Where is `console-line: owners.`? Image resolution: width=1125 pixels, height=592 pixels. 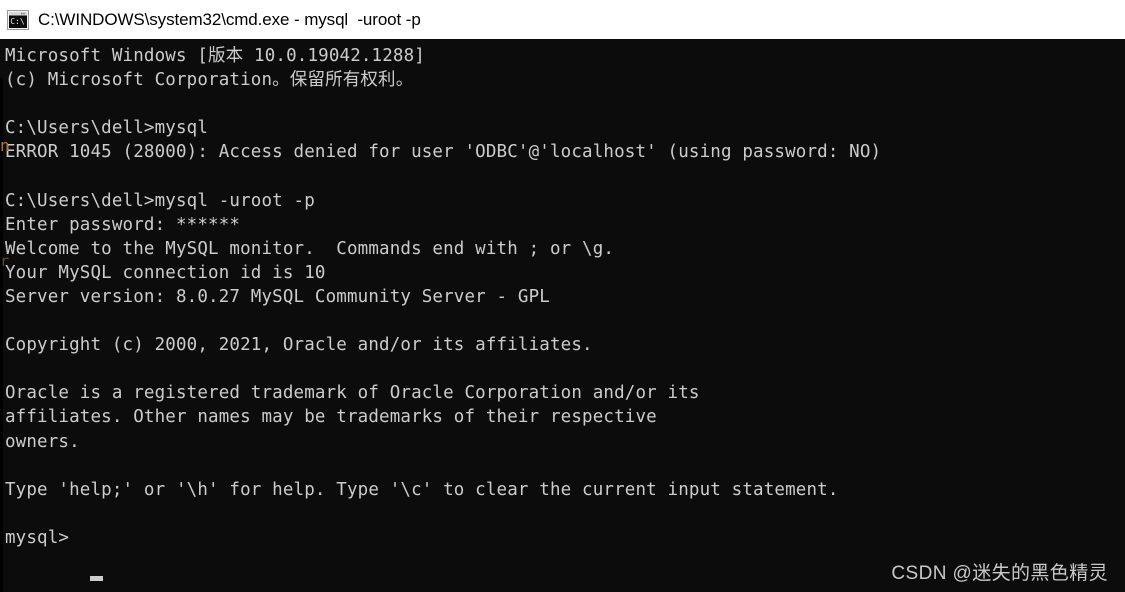
console-line: owners. is located at coordinates (42, 441).